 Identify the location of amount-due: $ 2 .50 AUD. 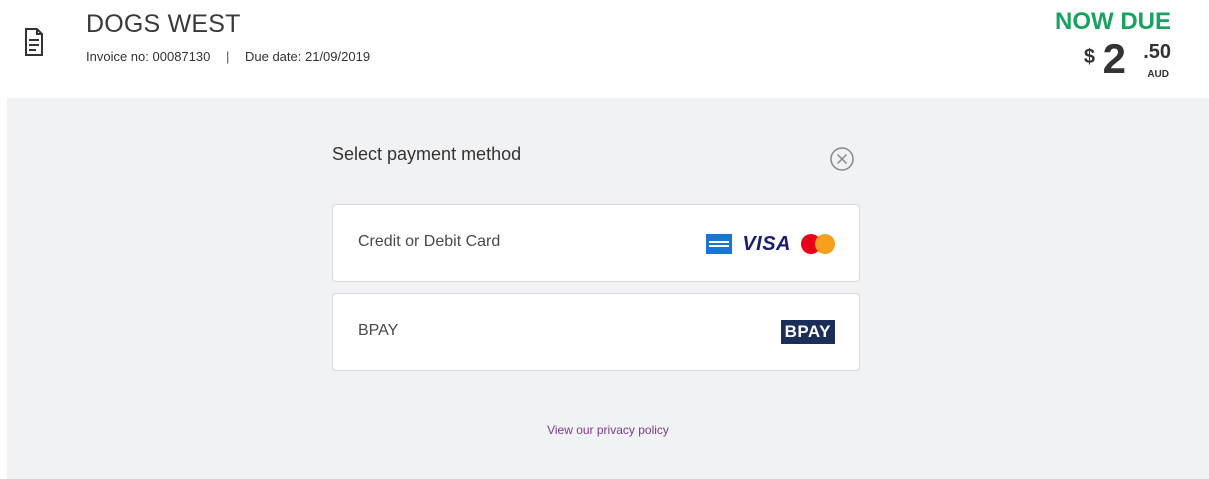
(1116, 60).